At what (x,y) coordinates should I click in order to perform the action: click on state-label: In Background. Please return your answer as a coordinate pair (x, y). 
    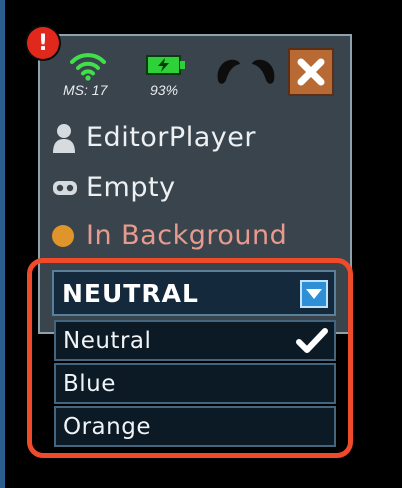
    Looking at the image, I should click on (187, 235).